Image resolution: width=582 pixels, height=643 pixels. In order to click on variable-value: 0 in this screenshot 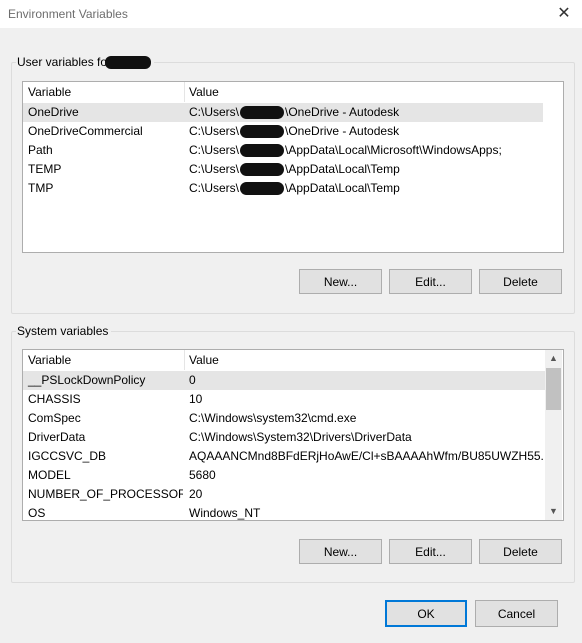, I will do `click(192, 380)`.